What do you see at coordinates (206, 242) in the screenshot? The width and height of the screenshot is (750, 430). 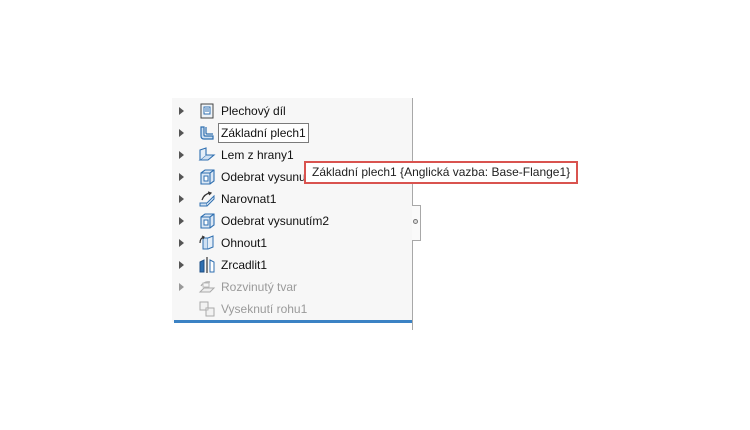 I see `fold-icon` at bounding box center [206, 242].